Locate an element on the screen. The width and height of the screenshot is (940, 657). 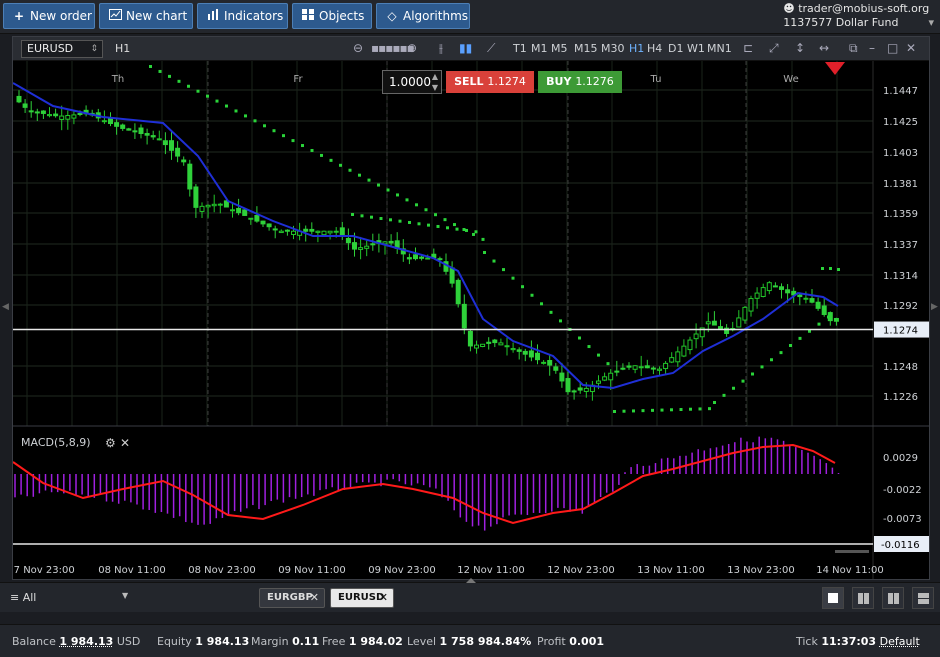
timeframe-h4: H4 is located at coordinates (654, 48).